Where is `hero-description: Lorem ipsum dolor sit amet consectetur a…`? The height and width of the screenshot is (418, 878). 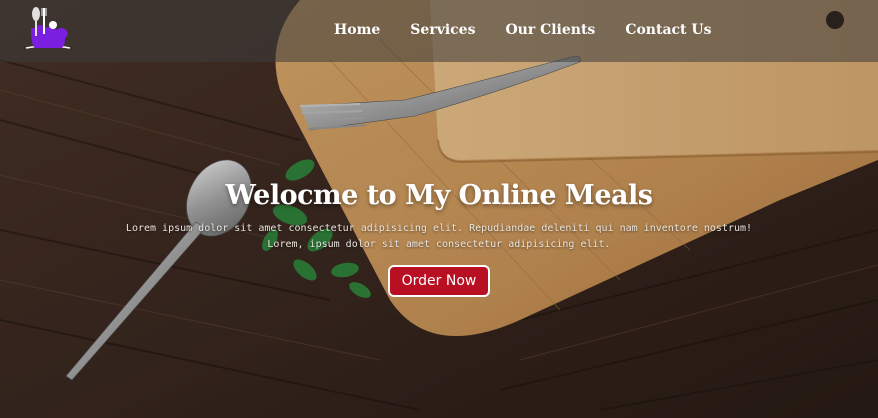 hero-description: Lorem ipsum dolor sit amet consectetur a… is located at coordinates (439, 236).